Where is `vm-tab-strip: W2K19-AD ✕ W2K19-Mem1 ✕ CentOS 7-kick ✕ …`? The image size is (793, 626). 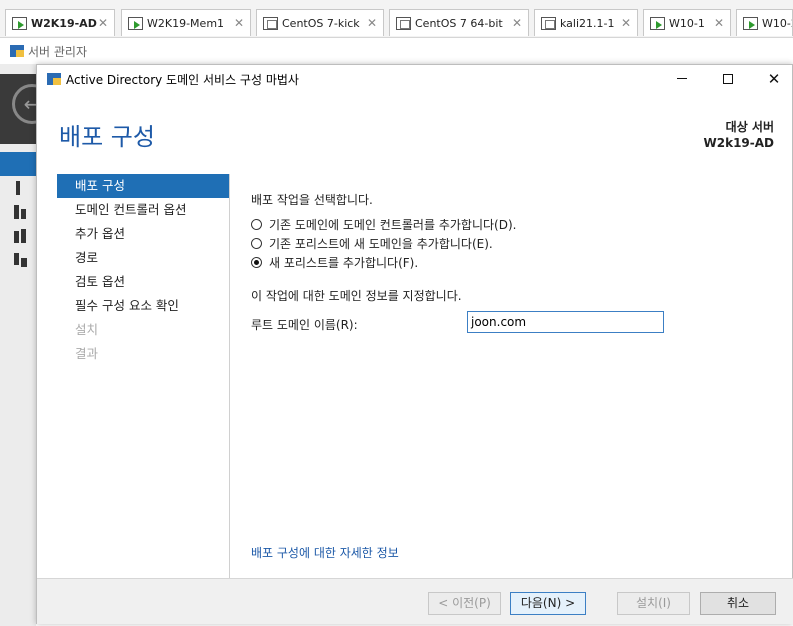 vm-tab-strip: W2K19-AD ✕ W2K19-Mem1 ✕ CentOS 7-kick ✕ … is located at coordinates (396, 19).